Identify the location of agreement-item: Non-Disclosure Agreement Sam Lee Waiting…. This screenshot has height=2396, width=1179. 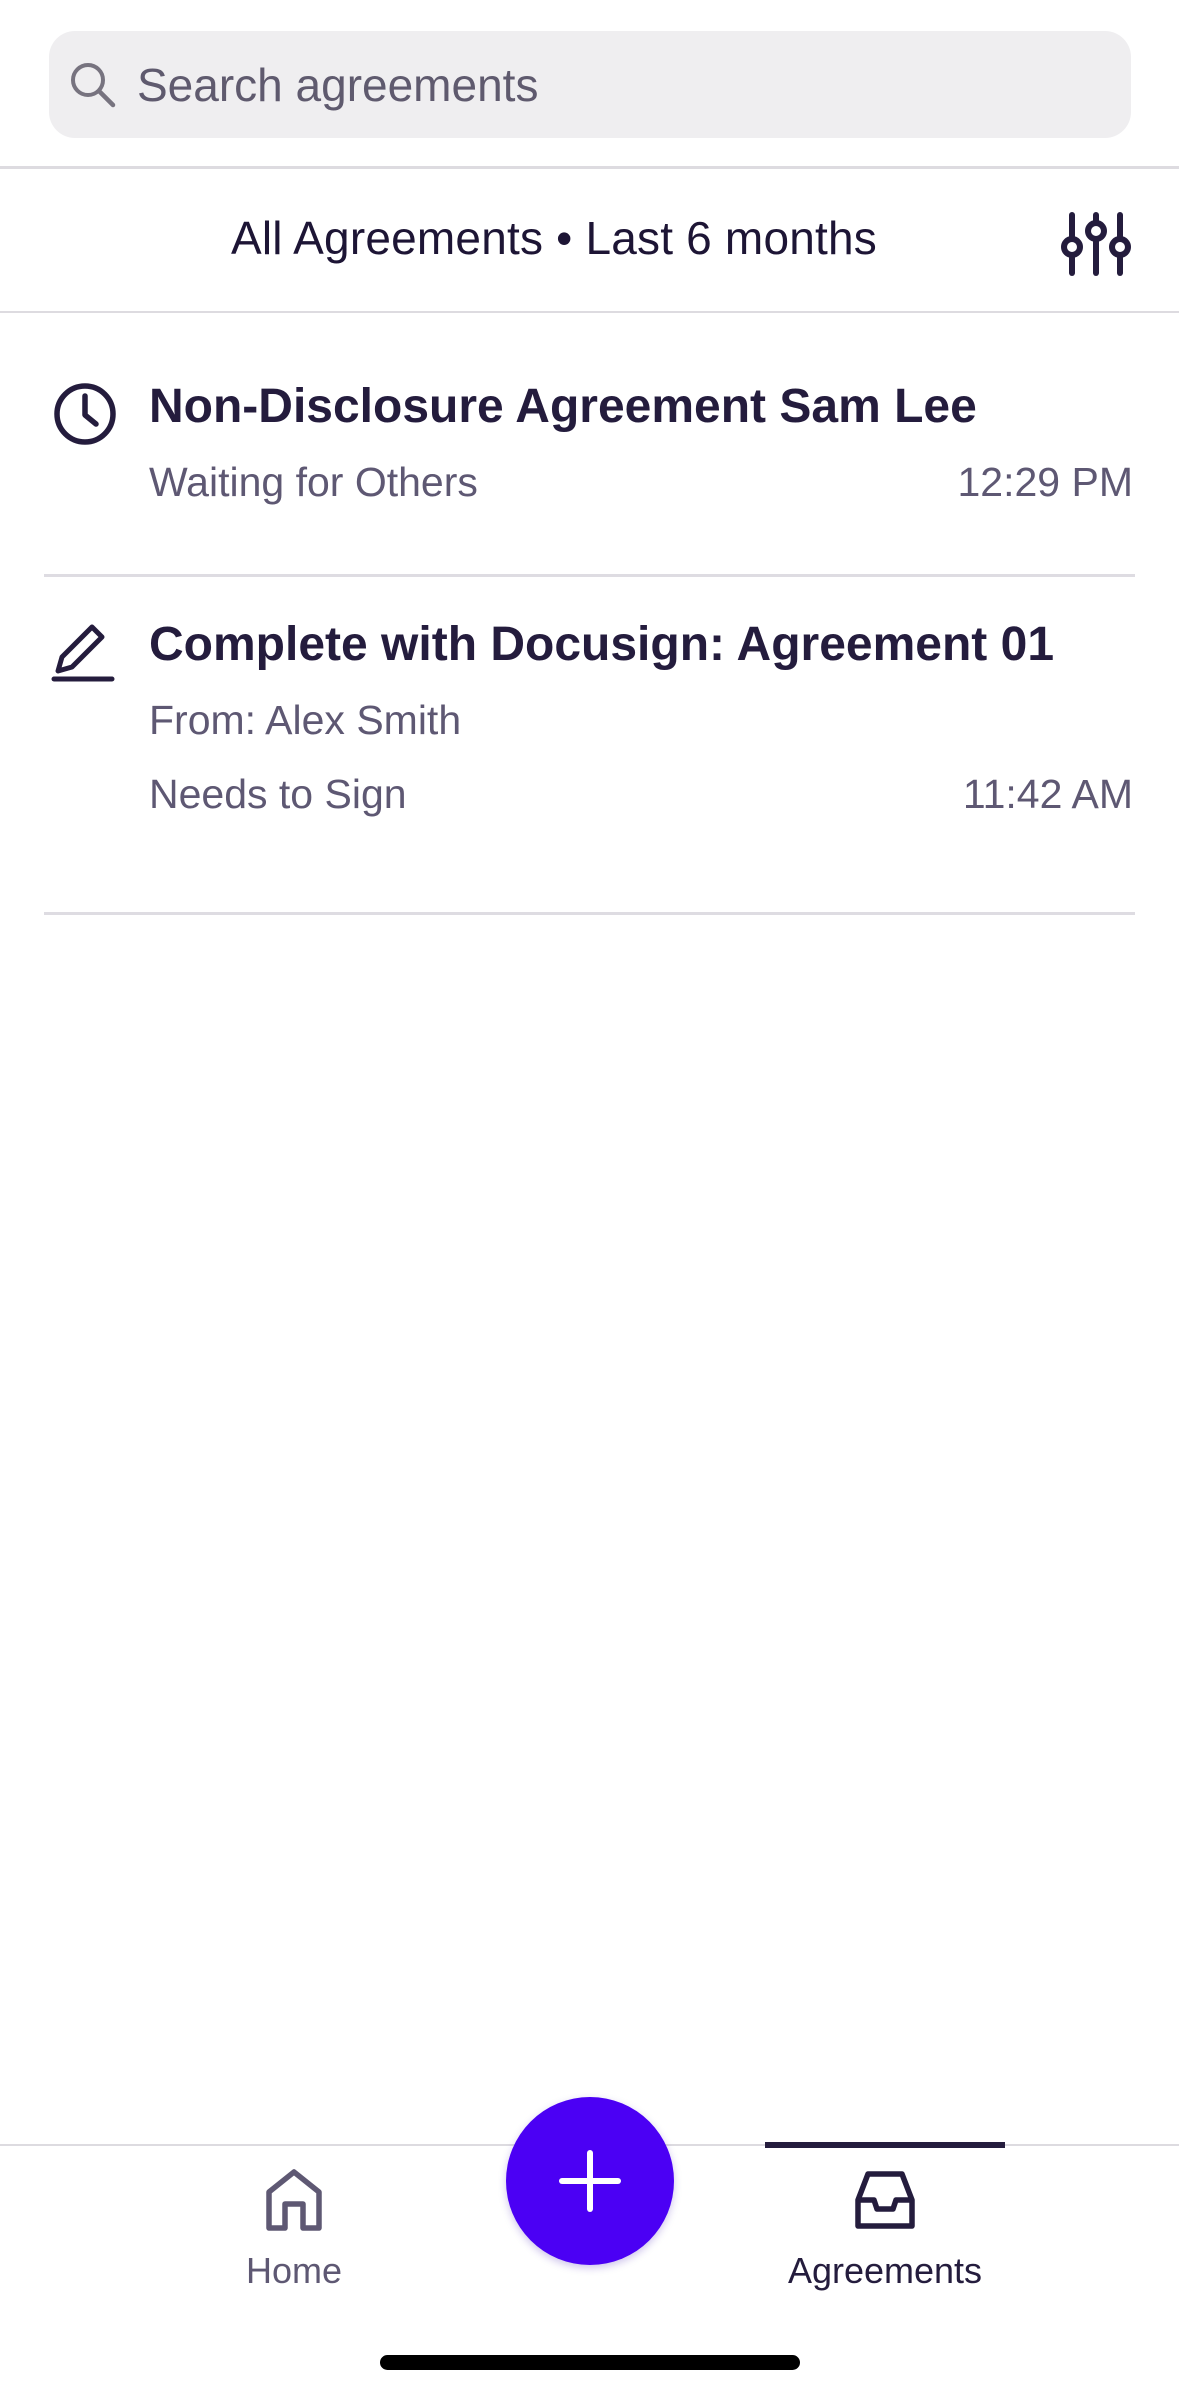
(589, 445).